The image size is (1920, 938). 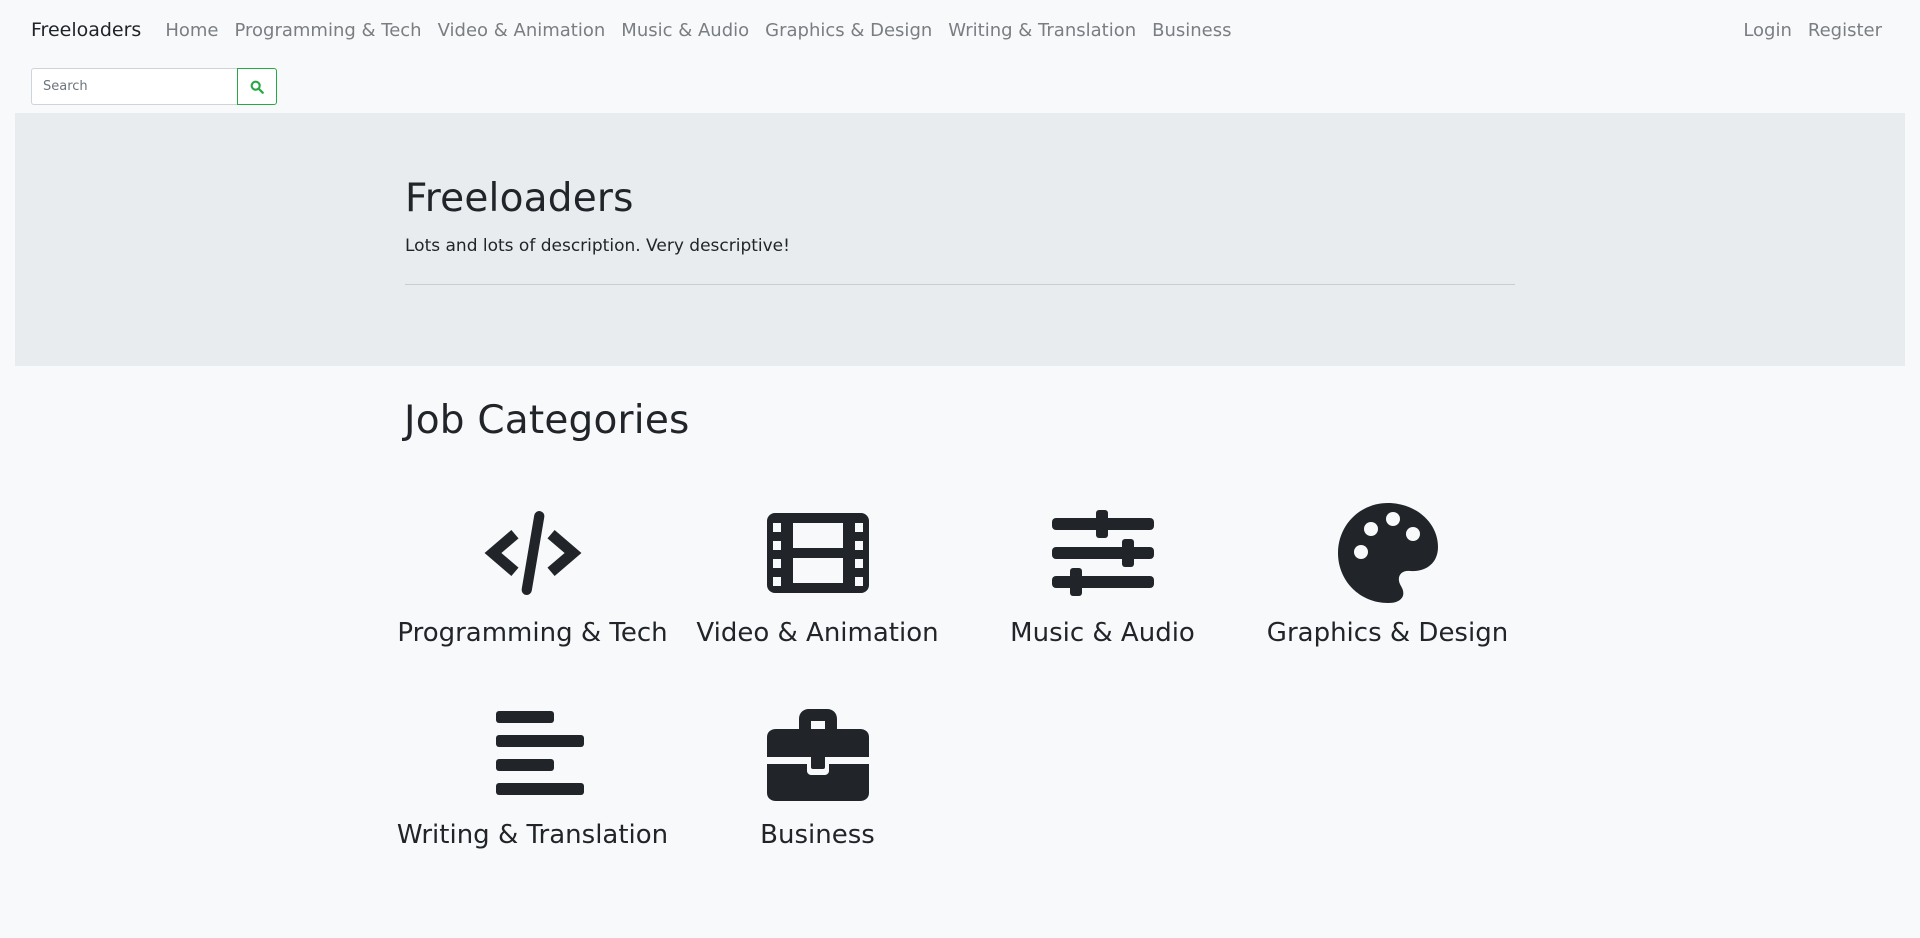 I want to click on category-label: Music & Audio, so click(x=1102, y=633).